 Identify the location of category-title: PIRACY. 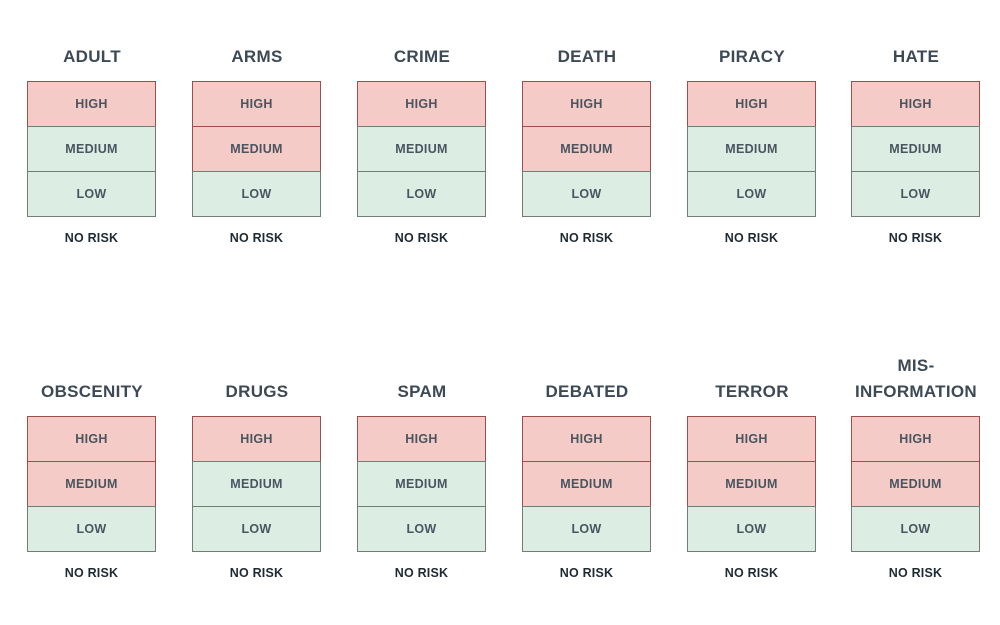
(752, 56).